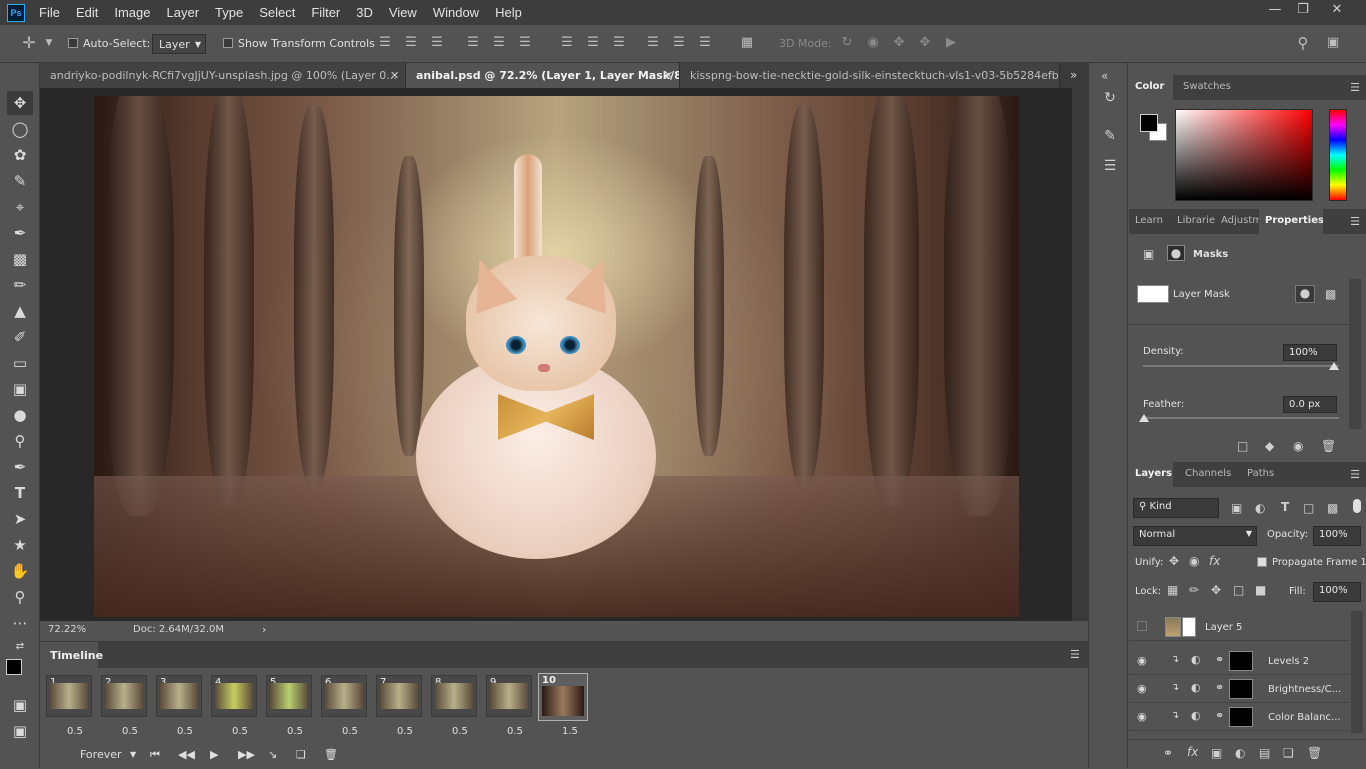  What do you see at coordinates (20, 623) in the screenshot?
I see `more-tools-icon: ⋯` at bounding box center [20, 623].